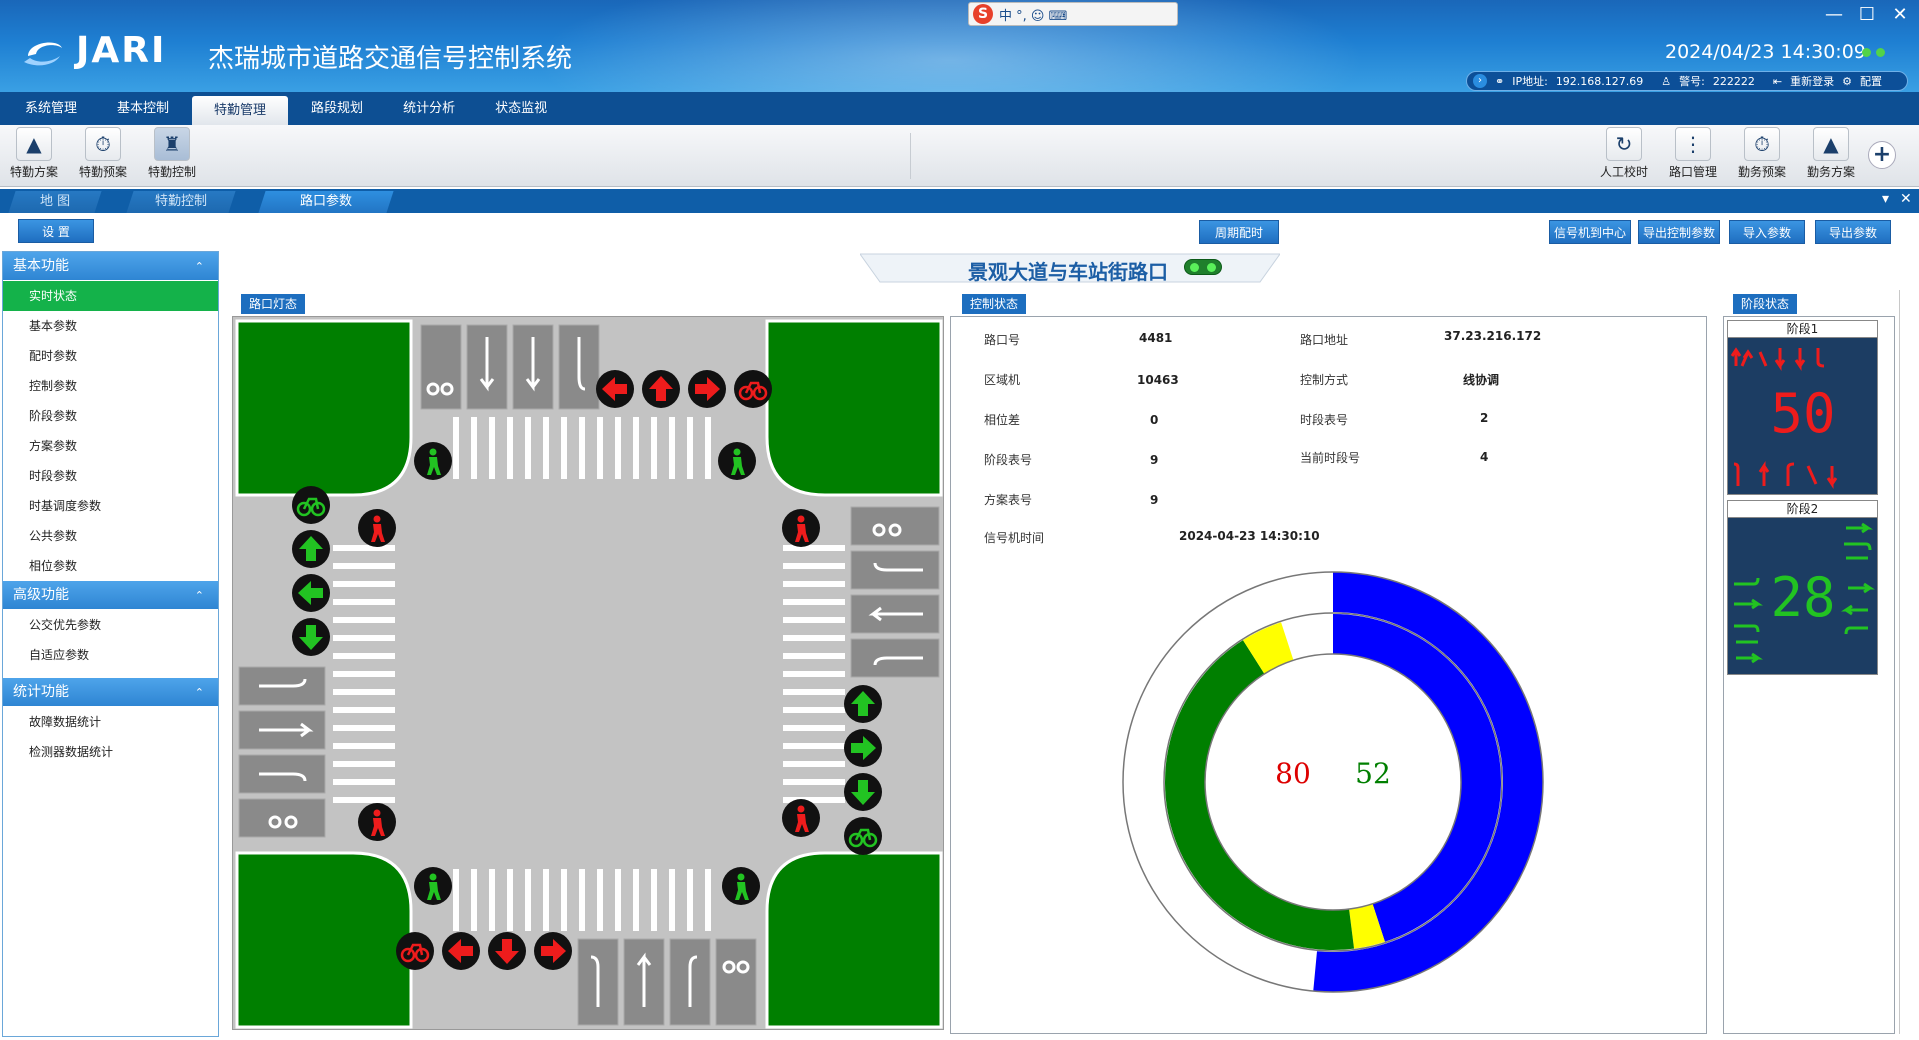  What do you see at coordinates (1249, 536) in the screenshot?
I see `clock-value: 2024-04-23 14:30:10` at bounding box center [1249, 536].